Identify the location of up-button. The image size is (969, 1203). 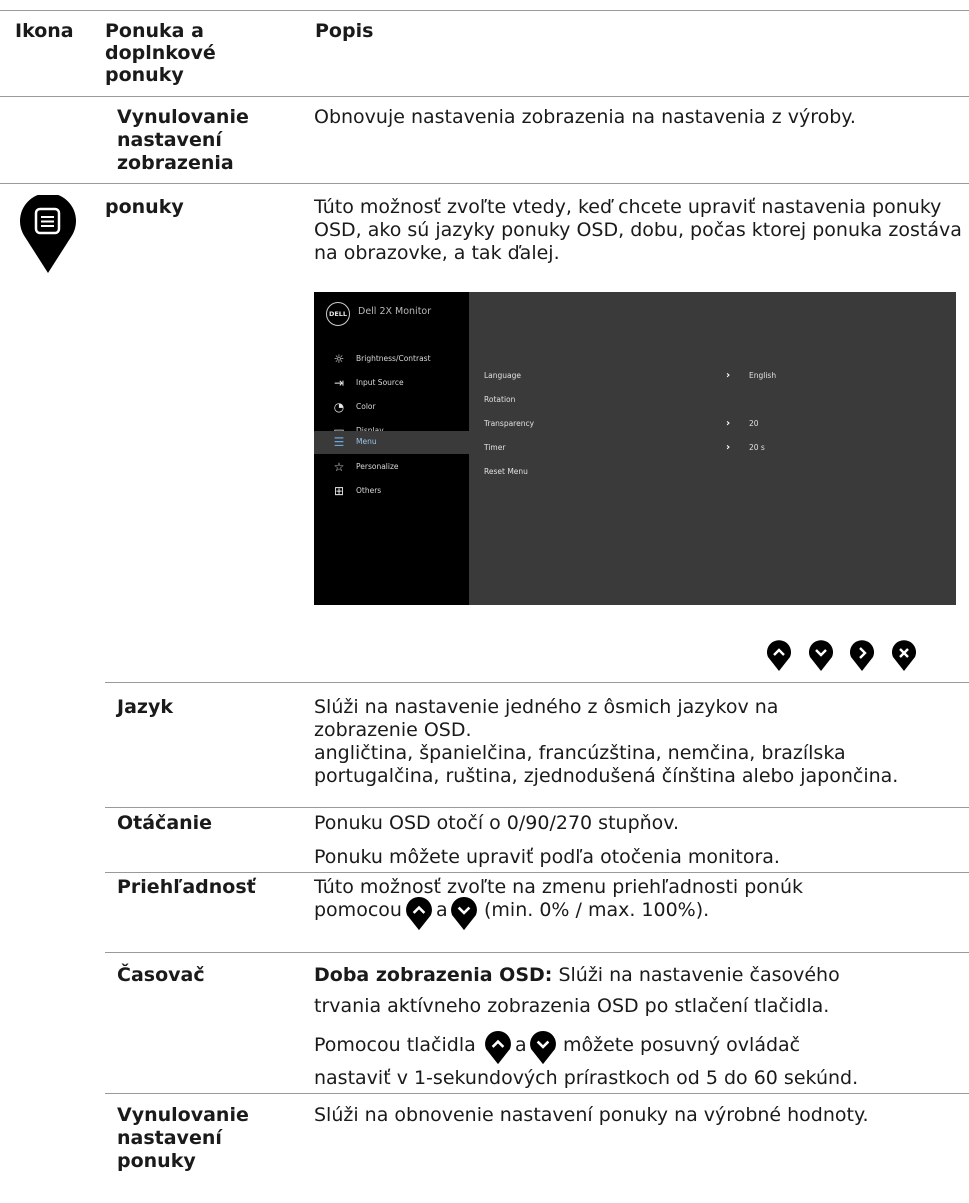
(779, 658).